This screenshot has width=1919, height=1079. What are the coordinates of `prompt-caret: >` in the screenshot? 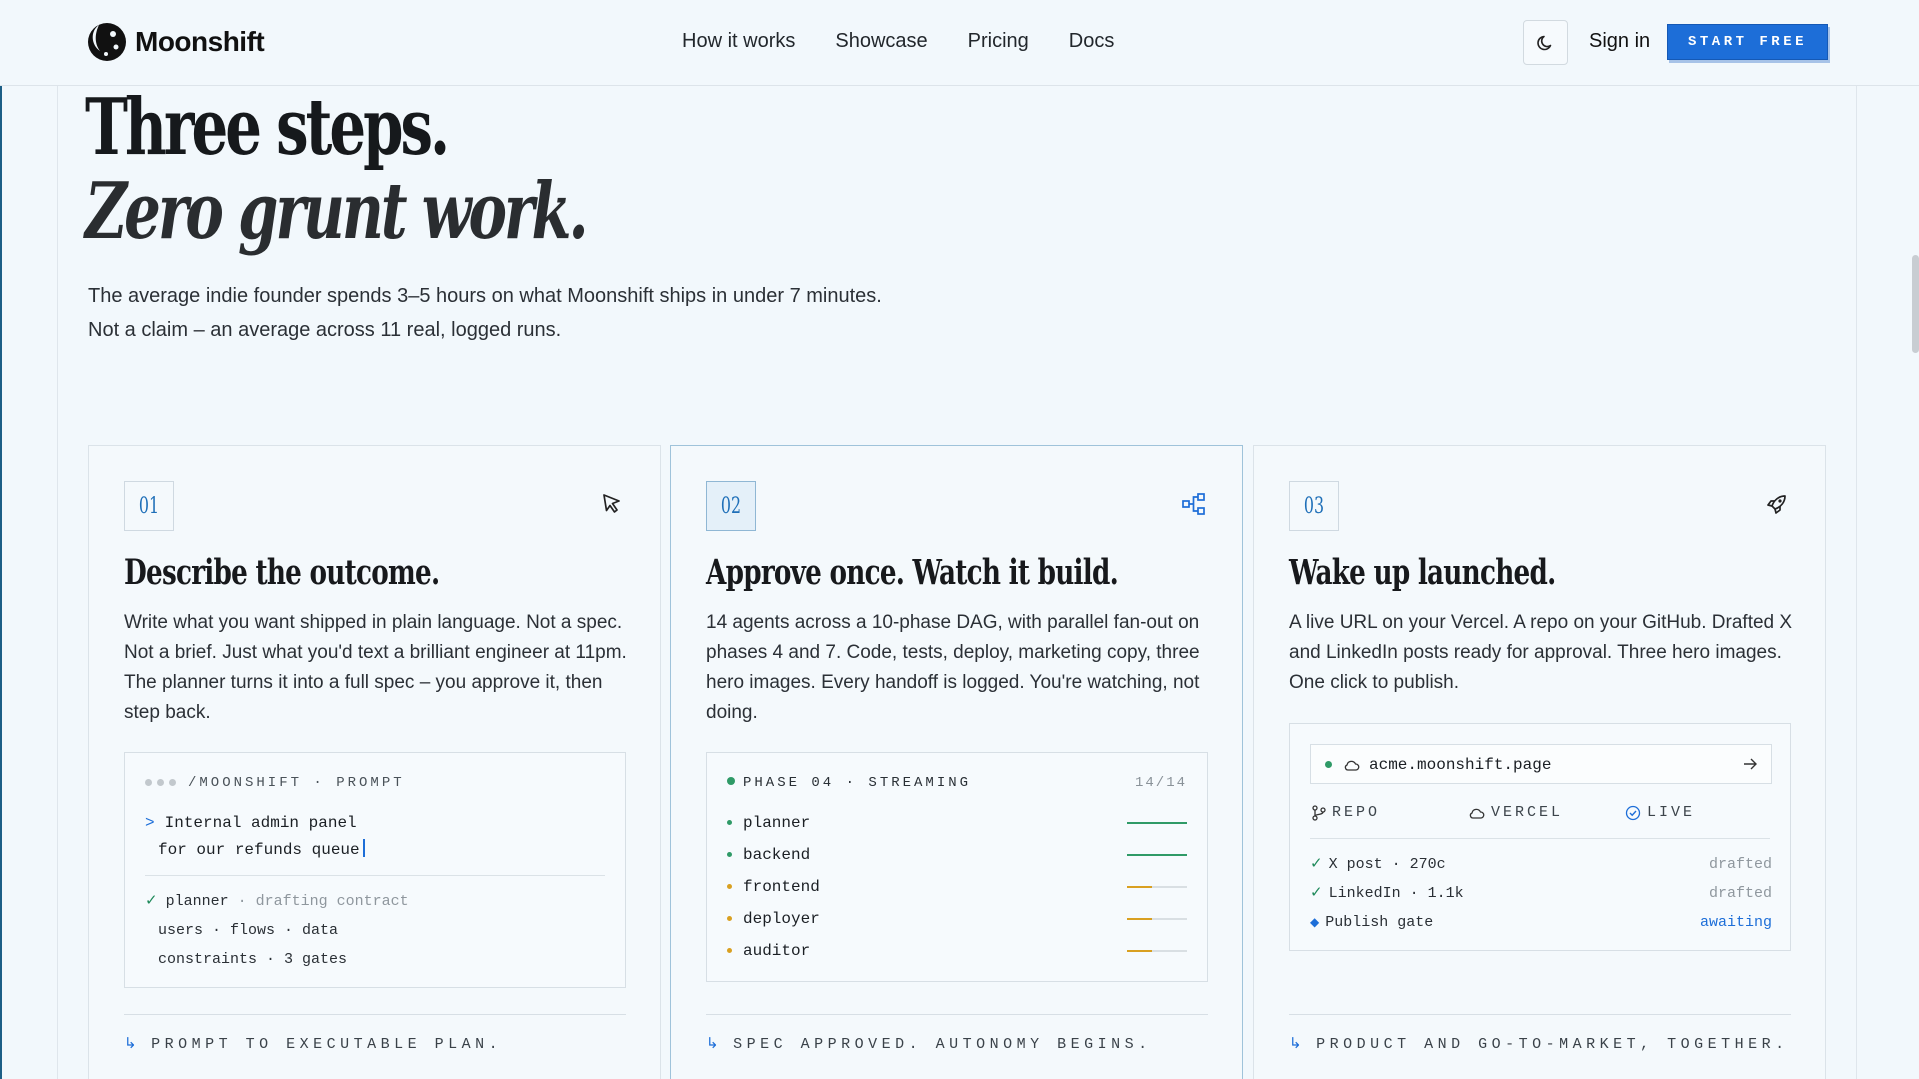 It's located at (150, 823).